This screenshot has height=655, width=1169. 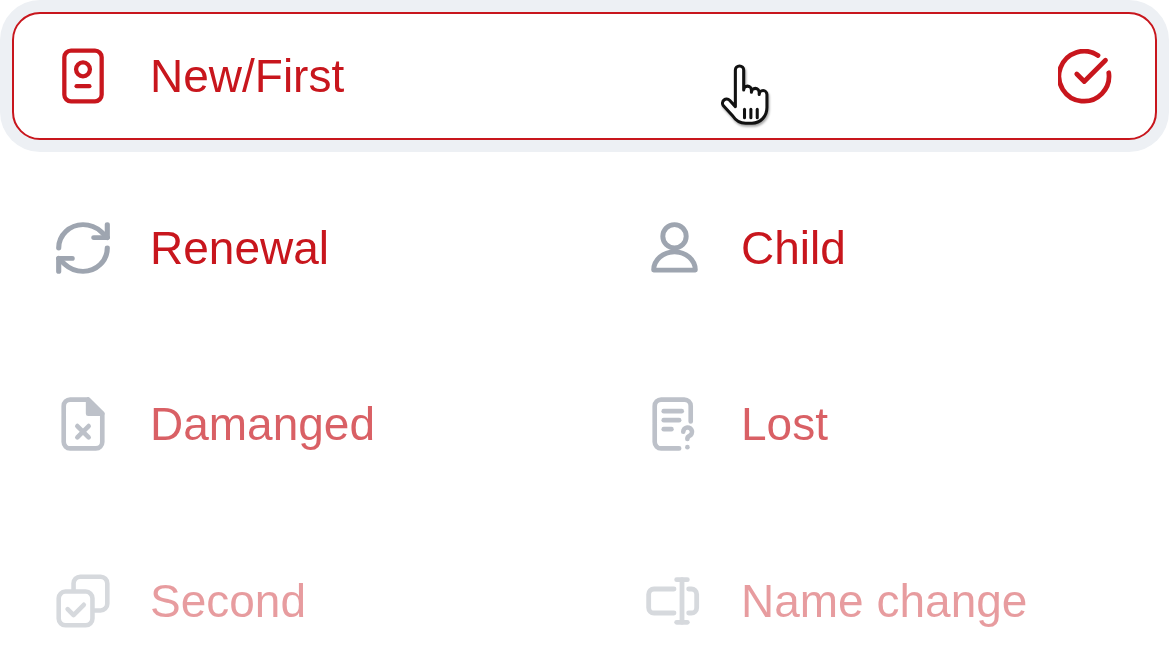 I want to click on text-cursor-icon, so click(x=674, y=601).